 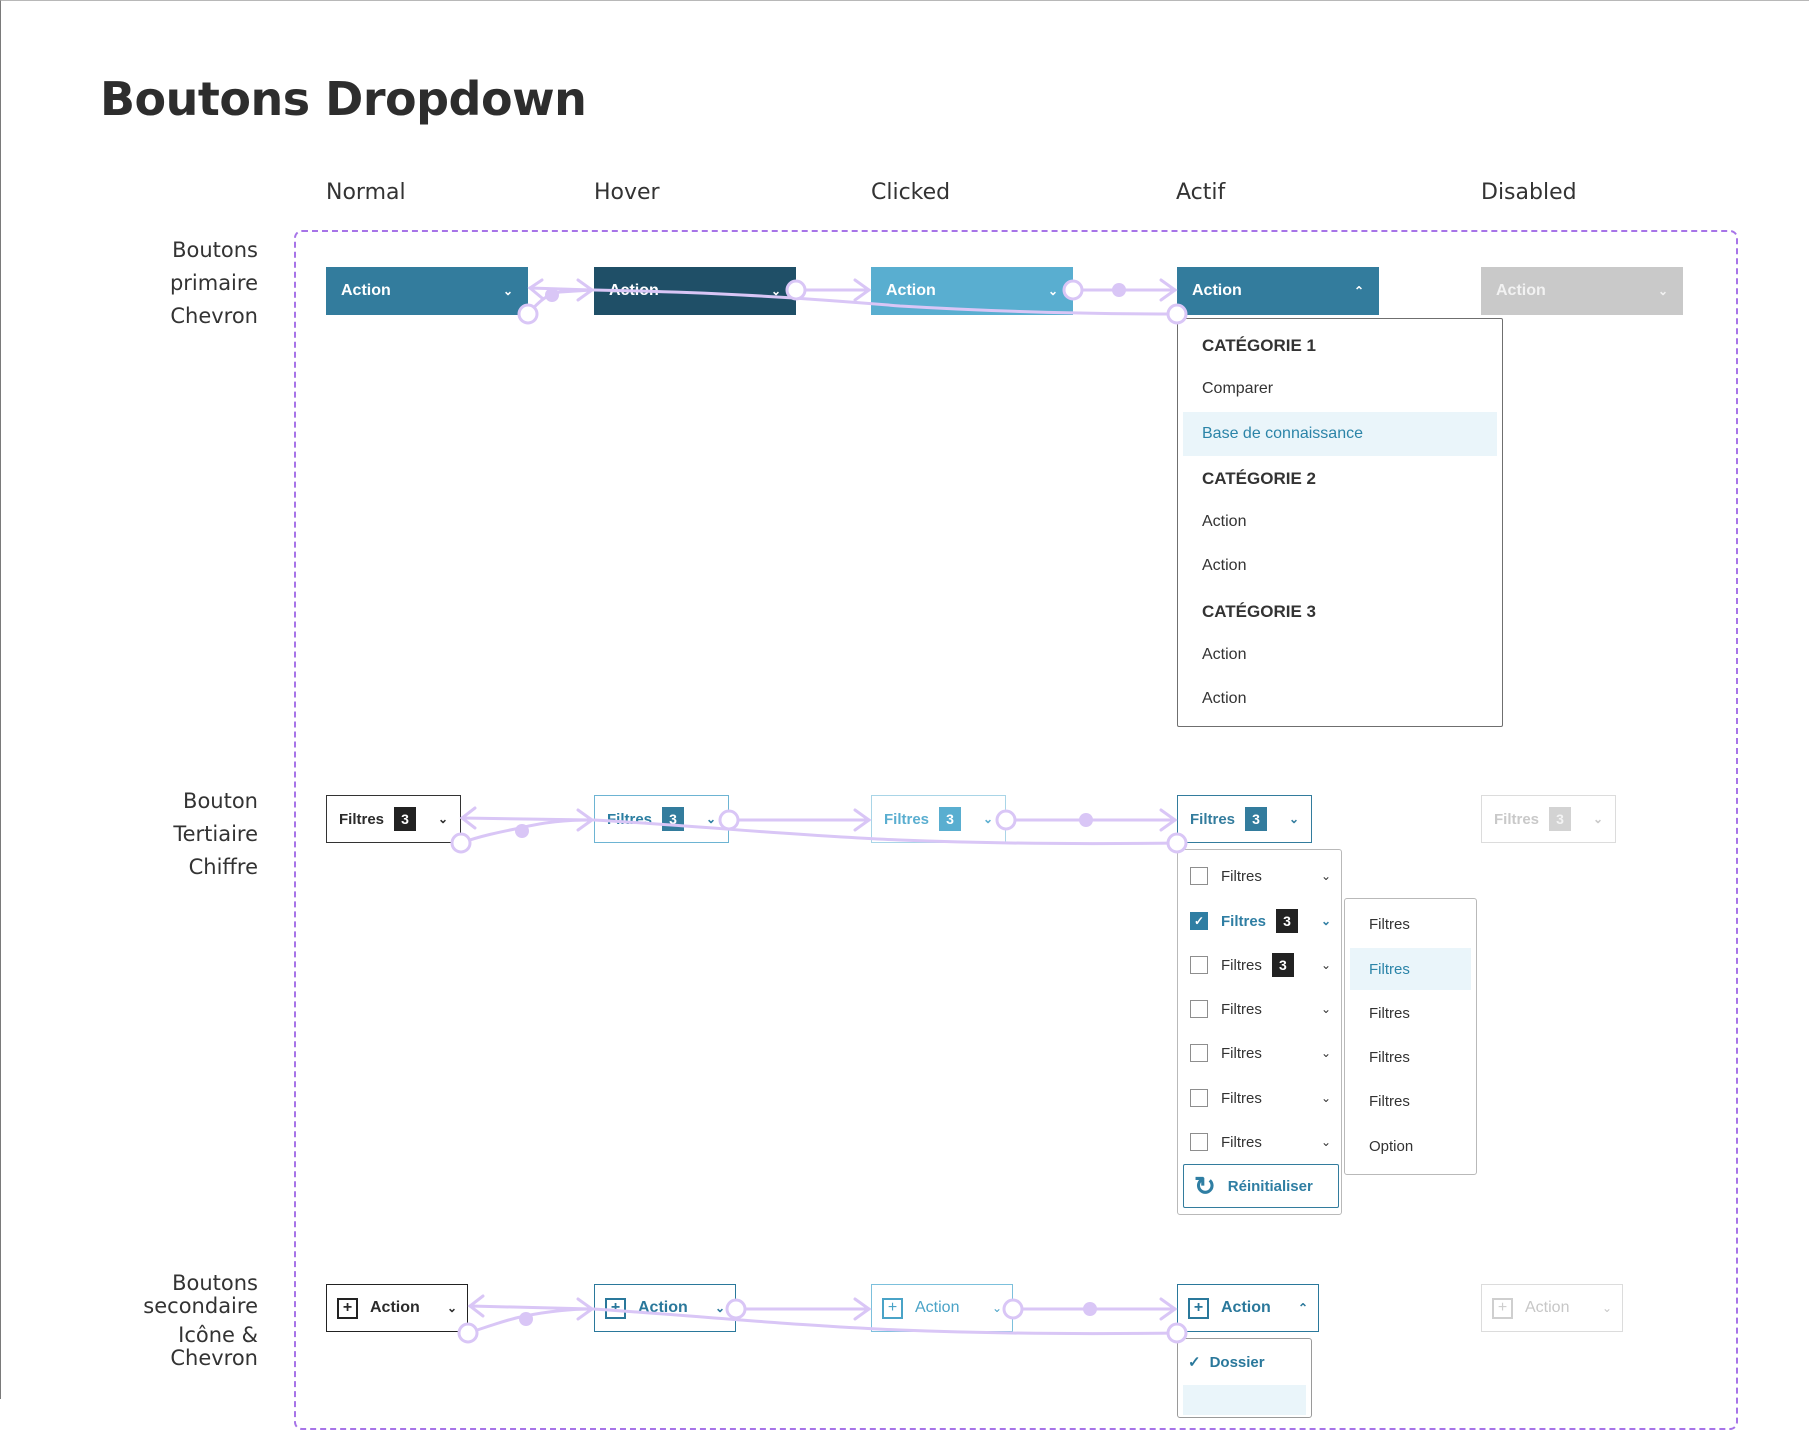 I want to click on filter-button-normal: Filtres 3 ⌄, so click(x=393, y=819).